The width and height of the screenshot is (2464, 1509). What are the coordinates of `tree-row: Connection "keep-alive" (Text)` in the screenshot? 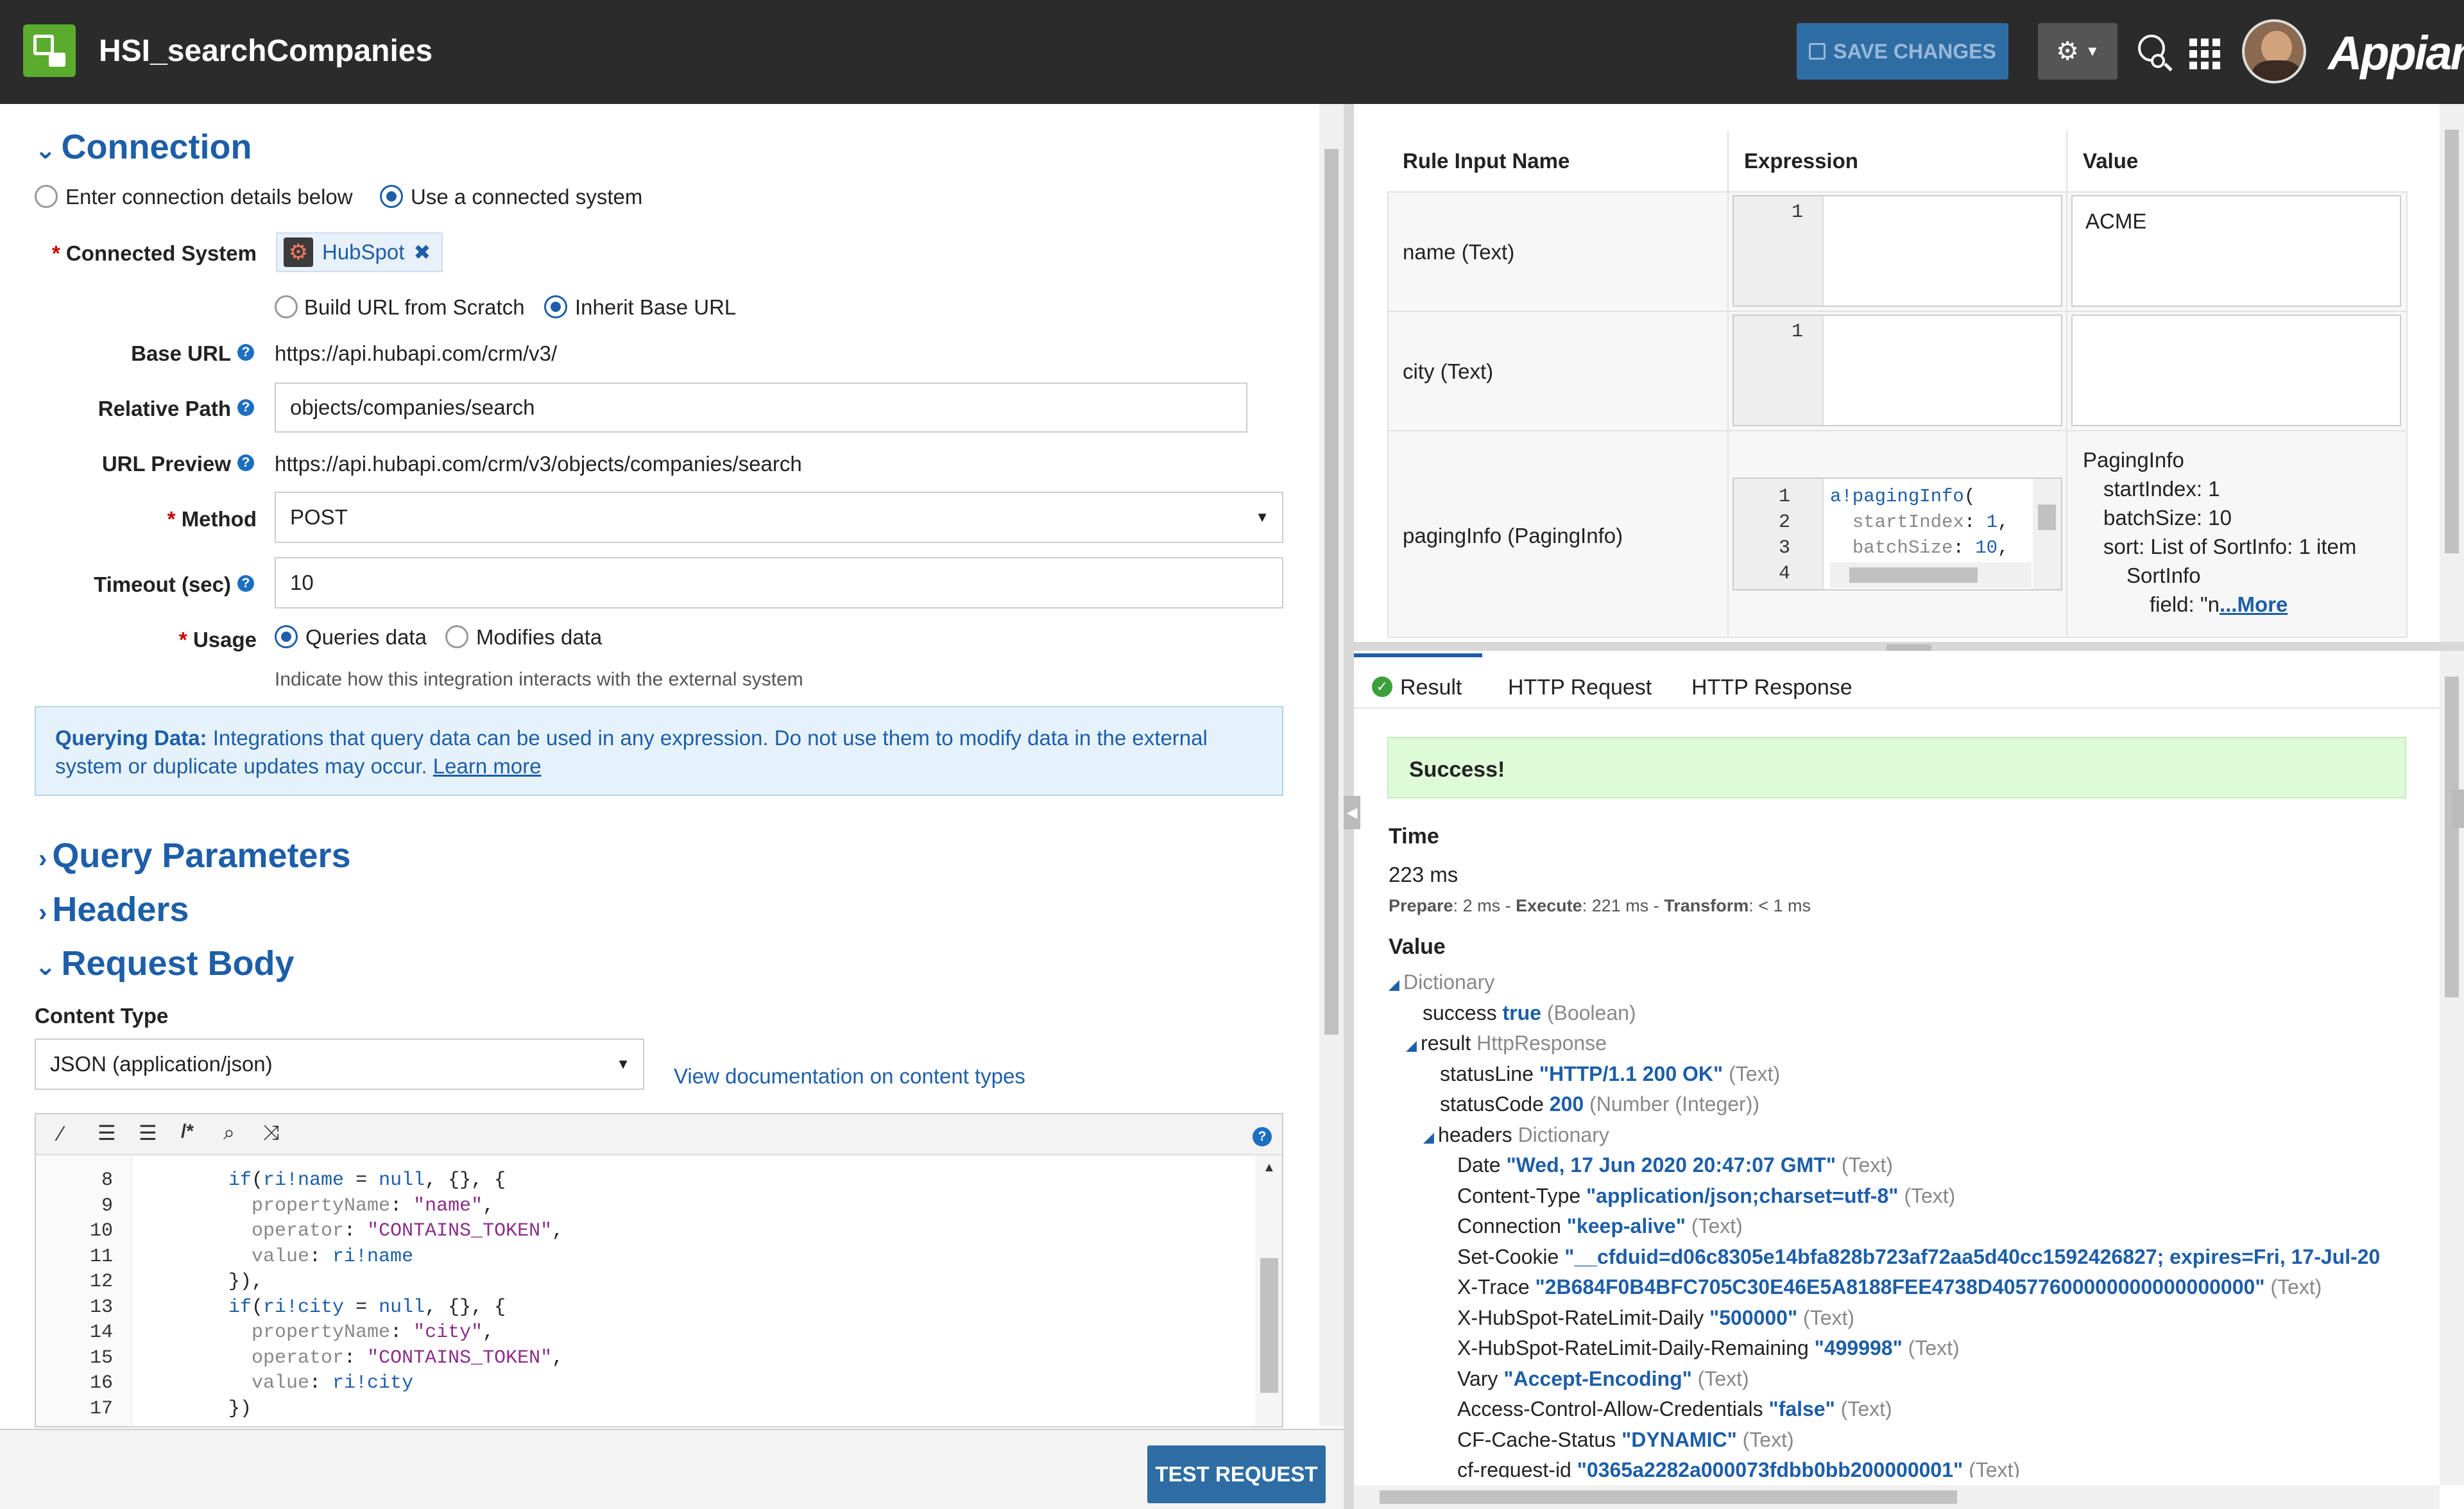 It's located at (1600, 1226).